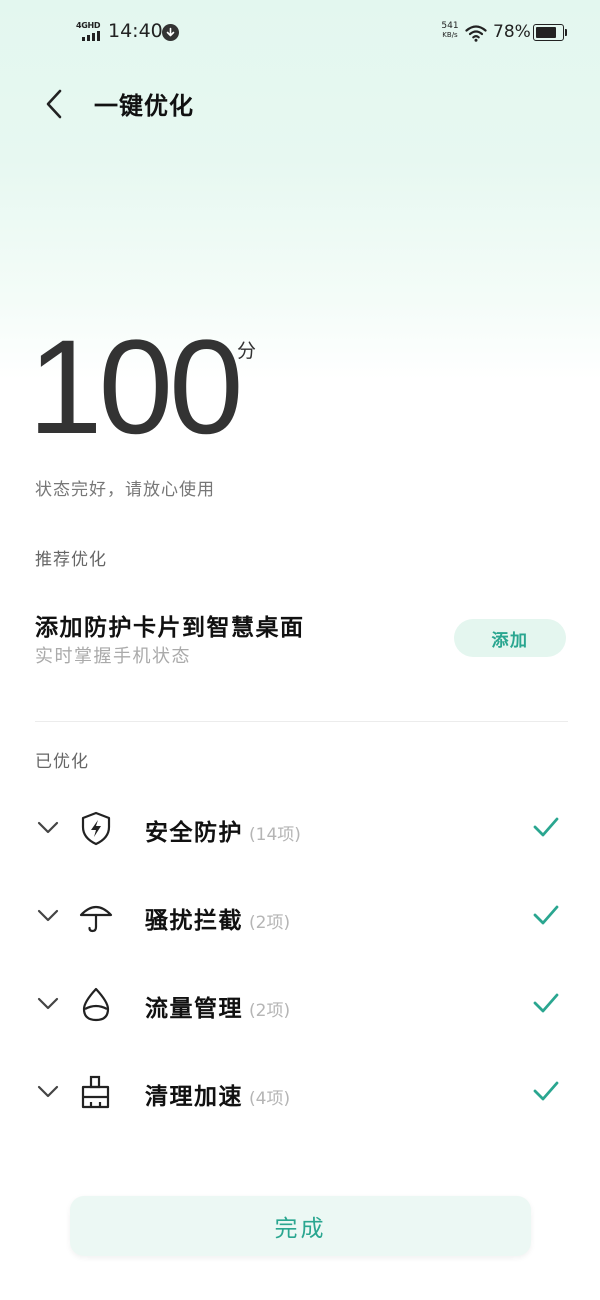 This screenshot has height=1300, width=600. I want to click on optimized-item-label: 流量管理 (2项), so click(217, 1006).